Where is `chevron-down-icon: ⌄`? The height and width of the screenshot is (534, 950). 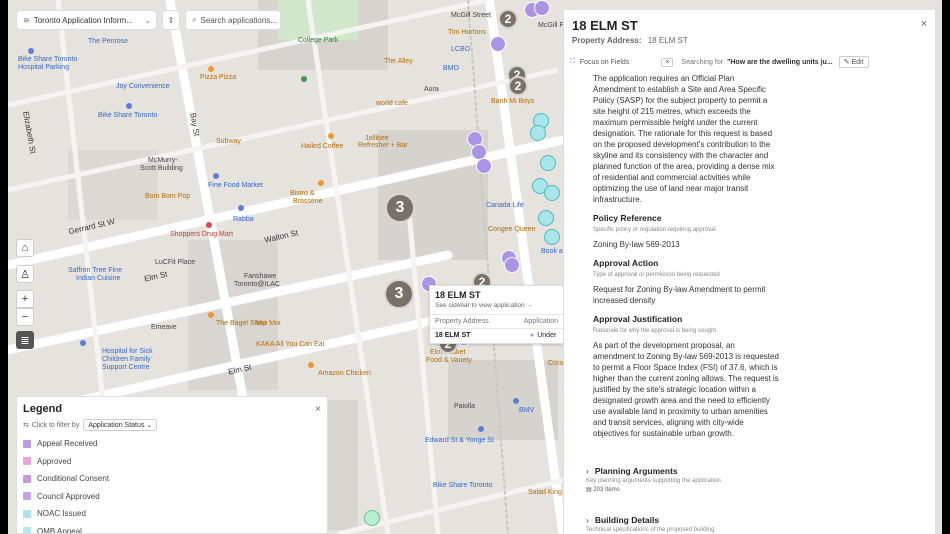
chevron-down-icon: ⌄ is located at coordinates (149, 425).